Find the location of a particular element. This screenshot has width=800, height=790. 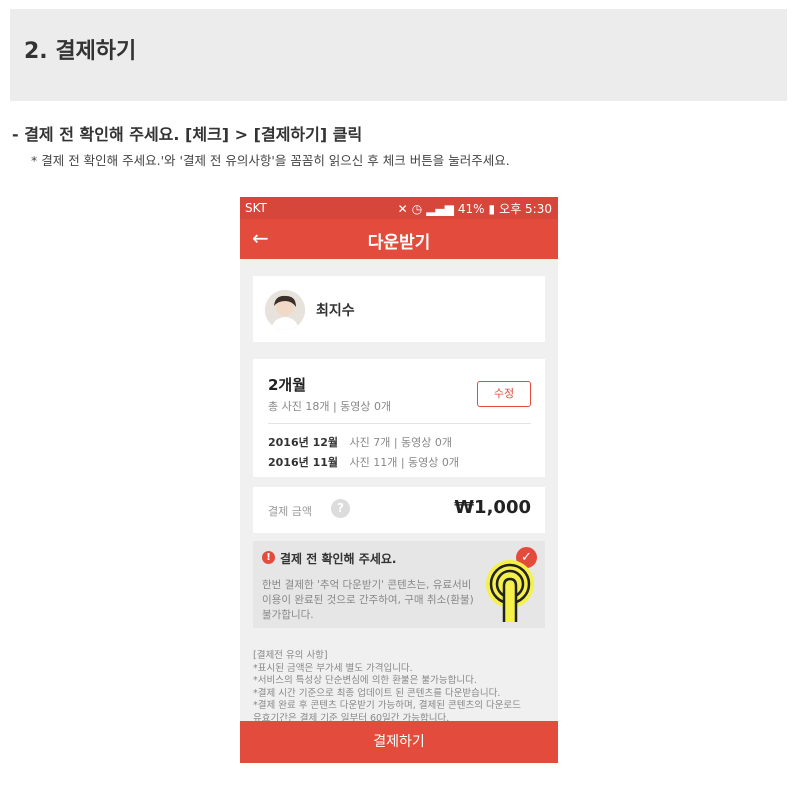

clock: 오후 5:30 is located at coordinates (525, 209).